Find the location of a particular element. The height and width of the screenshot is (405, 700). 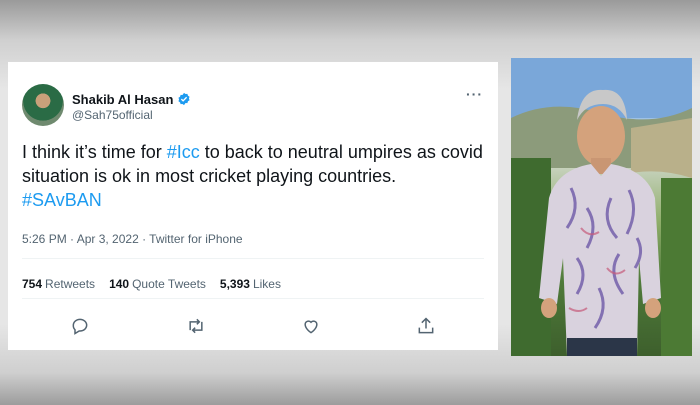

likes-count: 5,393 is located at coordinates (234, 284).